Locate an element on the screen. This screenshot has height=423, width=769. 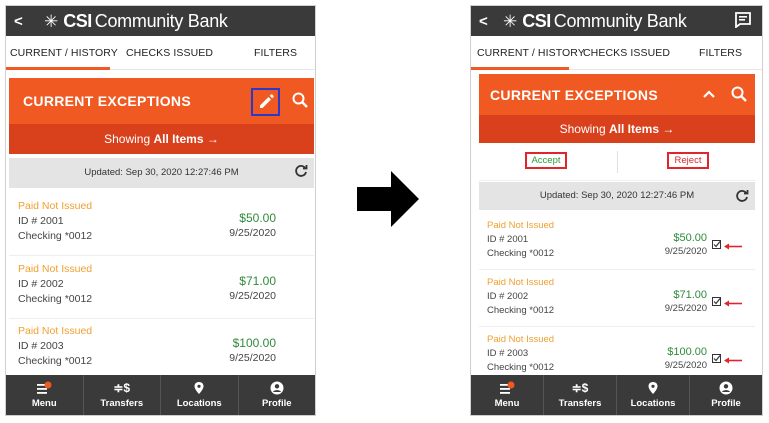
brand-name-text: Community Bank is located at coordinates (161, 20).